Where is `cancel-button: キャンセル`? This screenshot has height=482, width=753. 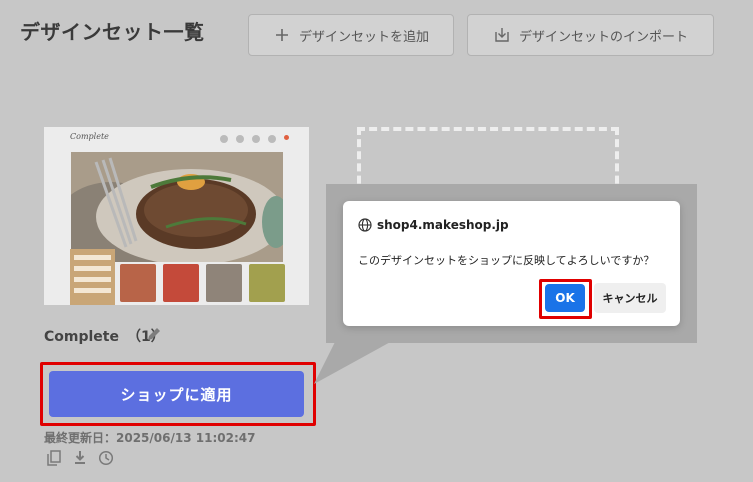 cancel-button: キャンセル is located at coordinates (630, 298).